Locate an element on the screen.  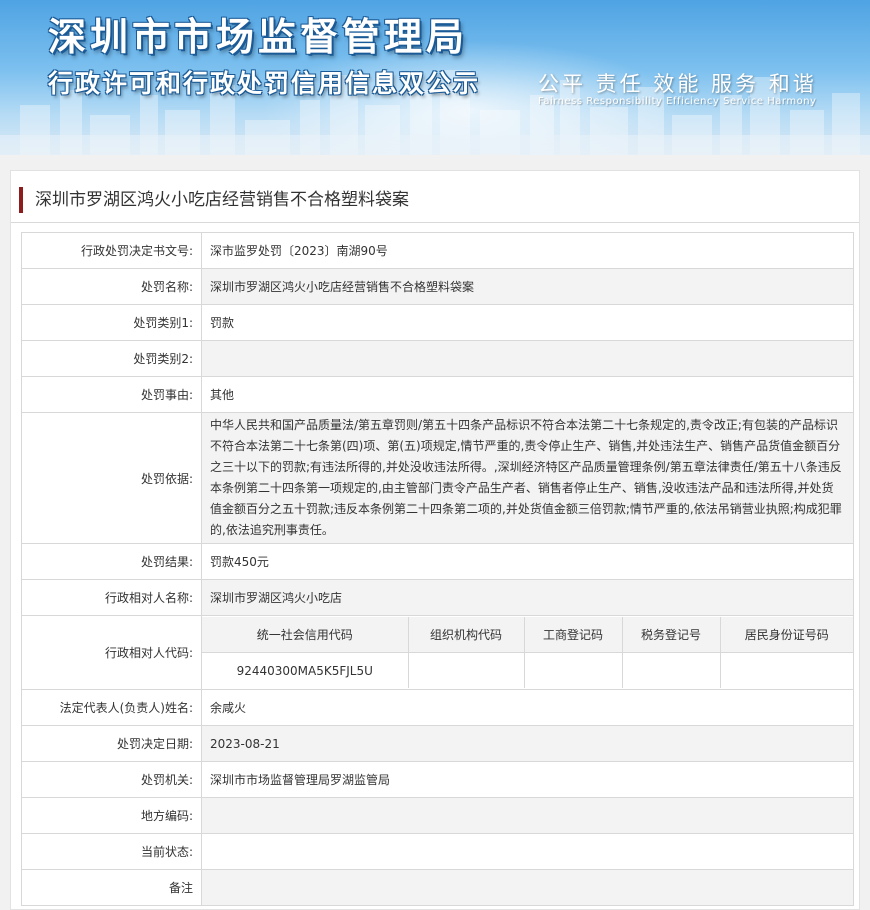
legal-rep-label: 法定代表人(负责人)姓名: is located at coordinates (111, 707).